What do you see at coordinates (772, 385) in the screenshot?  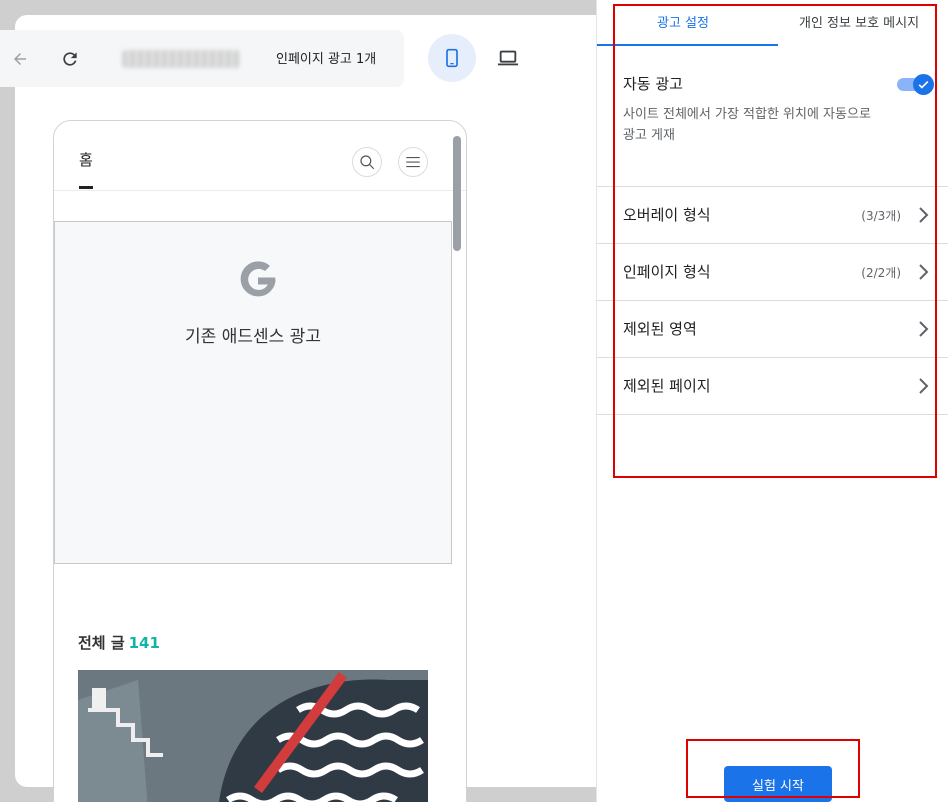 I see `settings-row-excluded-pages: 제외된 페이지` at bounding box center [772, 385].